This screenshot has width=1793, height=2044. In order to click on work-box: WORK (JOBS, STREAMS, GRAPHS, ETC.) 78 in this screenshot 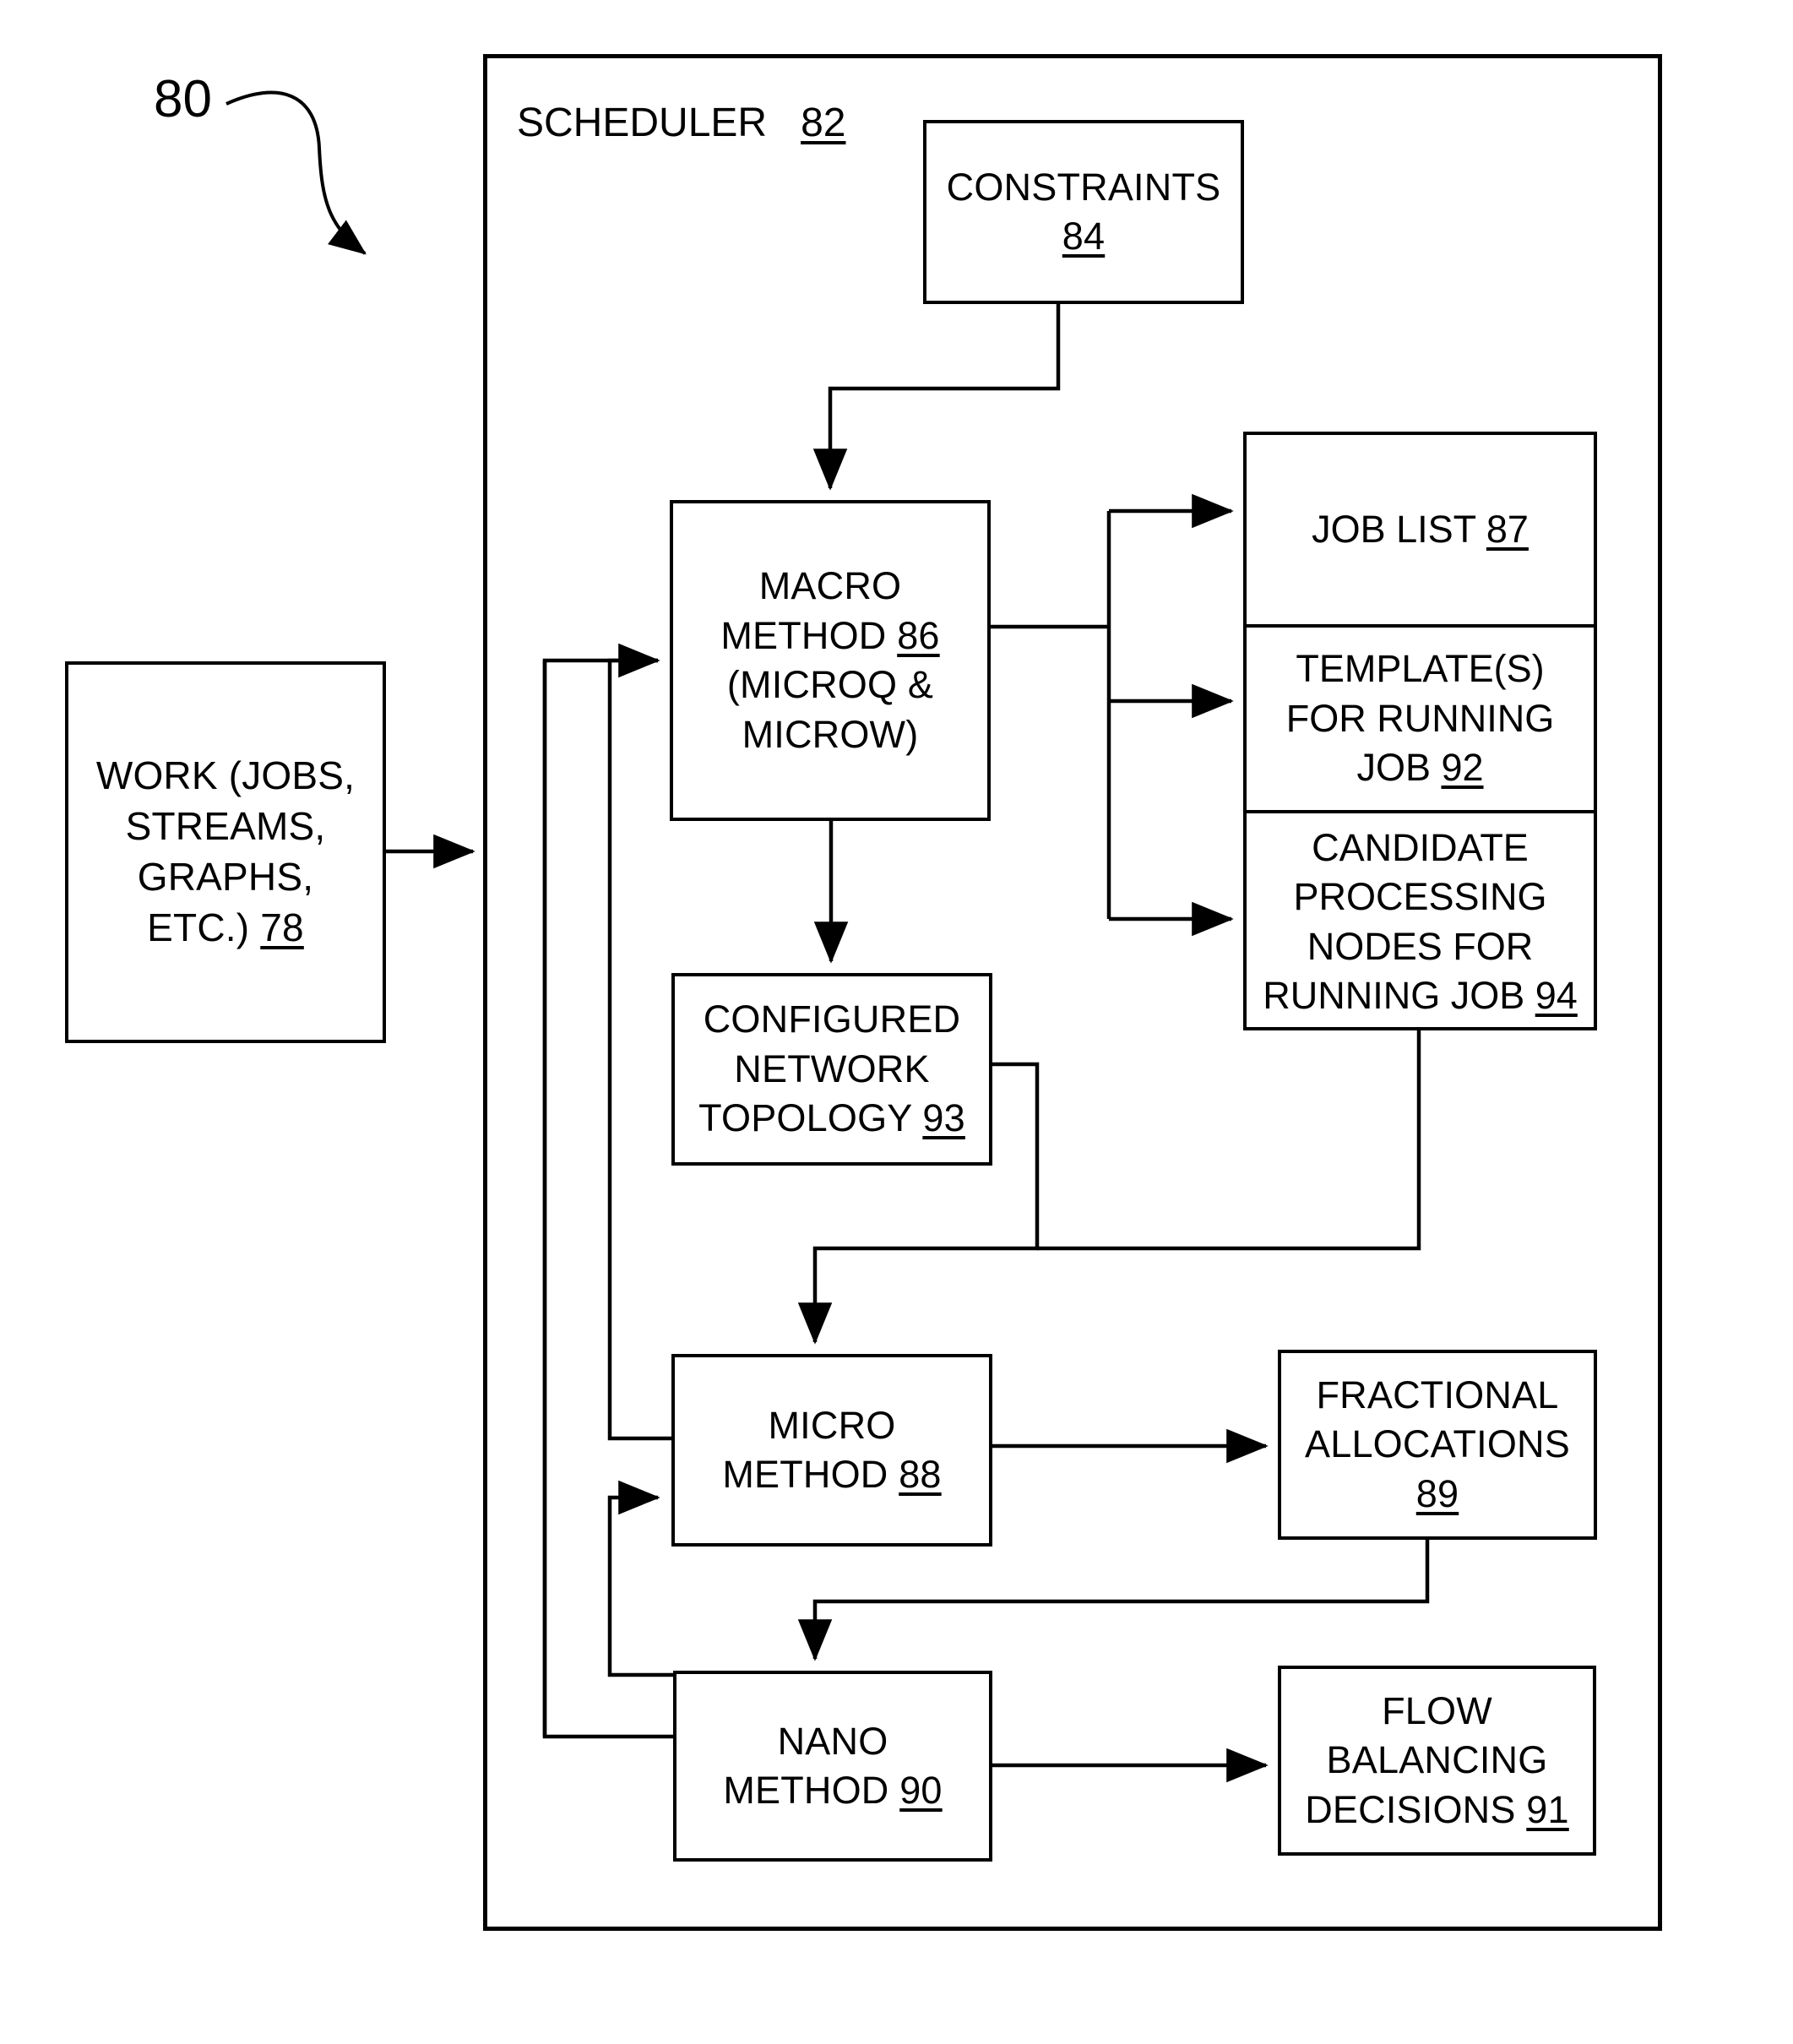, I will do `click(226, 852)`.